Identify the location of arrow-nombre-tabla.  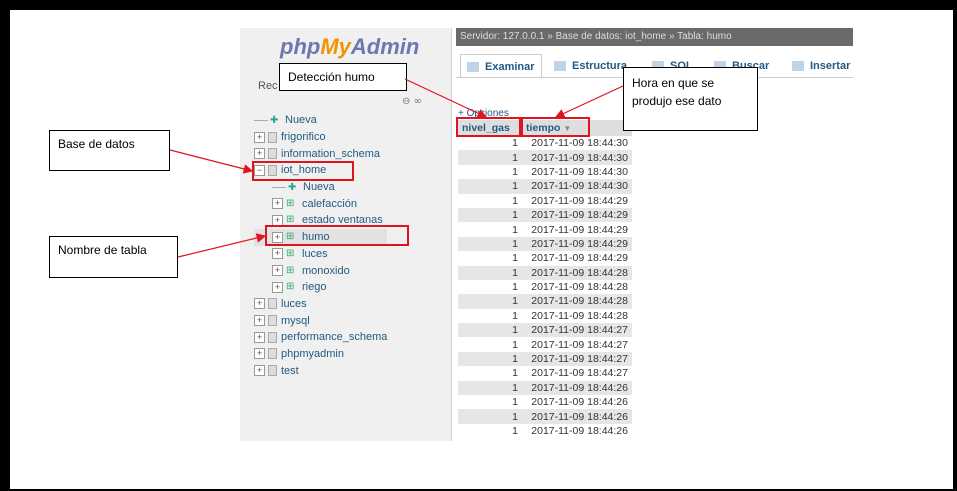
(222, 245).